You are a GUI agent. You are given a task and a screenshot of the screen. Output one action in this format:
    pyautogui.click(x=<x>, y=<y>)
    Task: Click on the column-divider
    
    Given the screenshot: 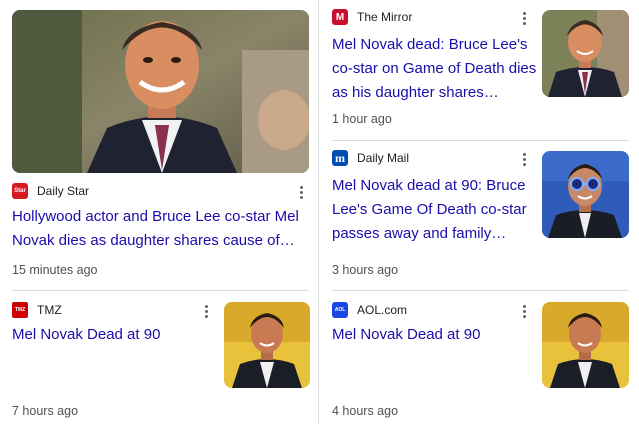 What is the action you would take?
    pyautogui.click(x=318, y=212)
    